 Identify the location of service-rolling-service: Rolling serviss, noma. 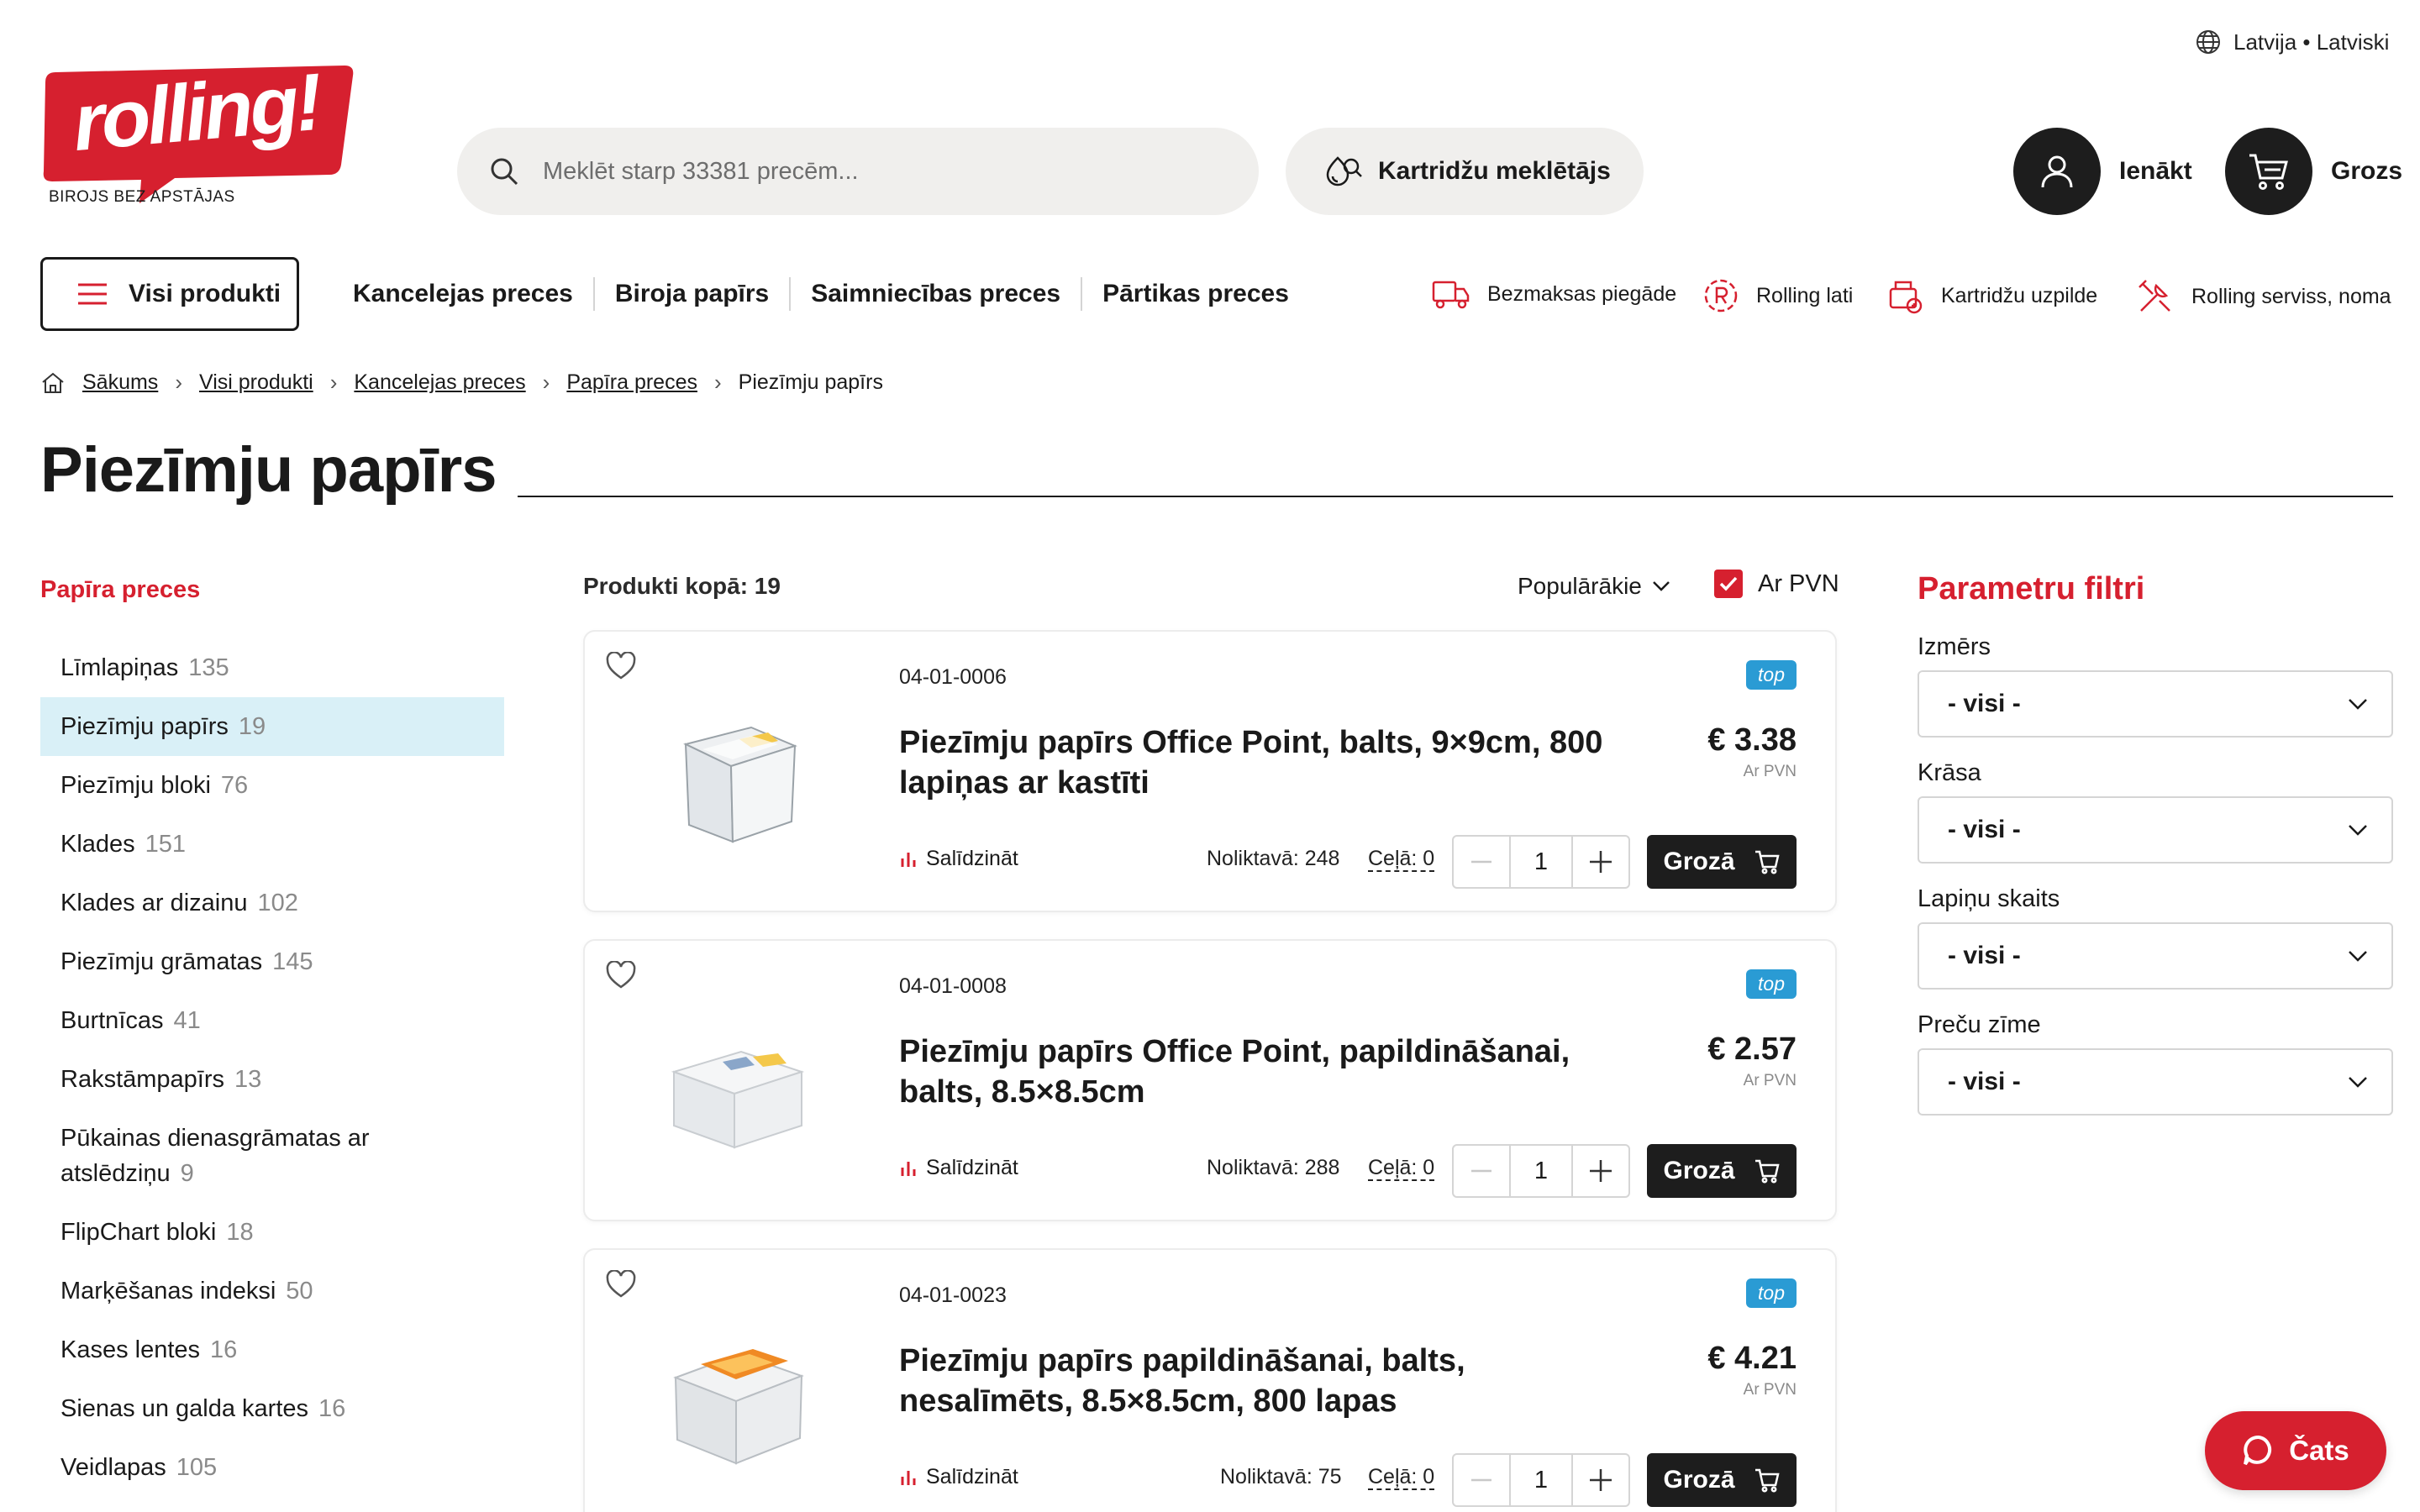
(2264, 296).